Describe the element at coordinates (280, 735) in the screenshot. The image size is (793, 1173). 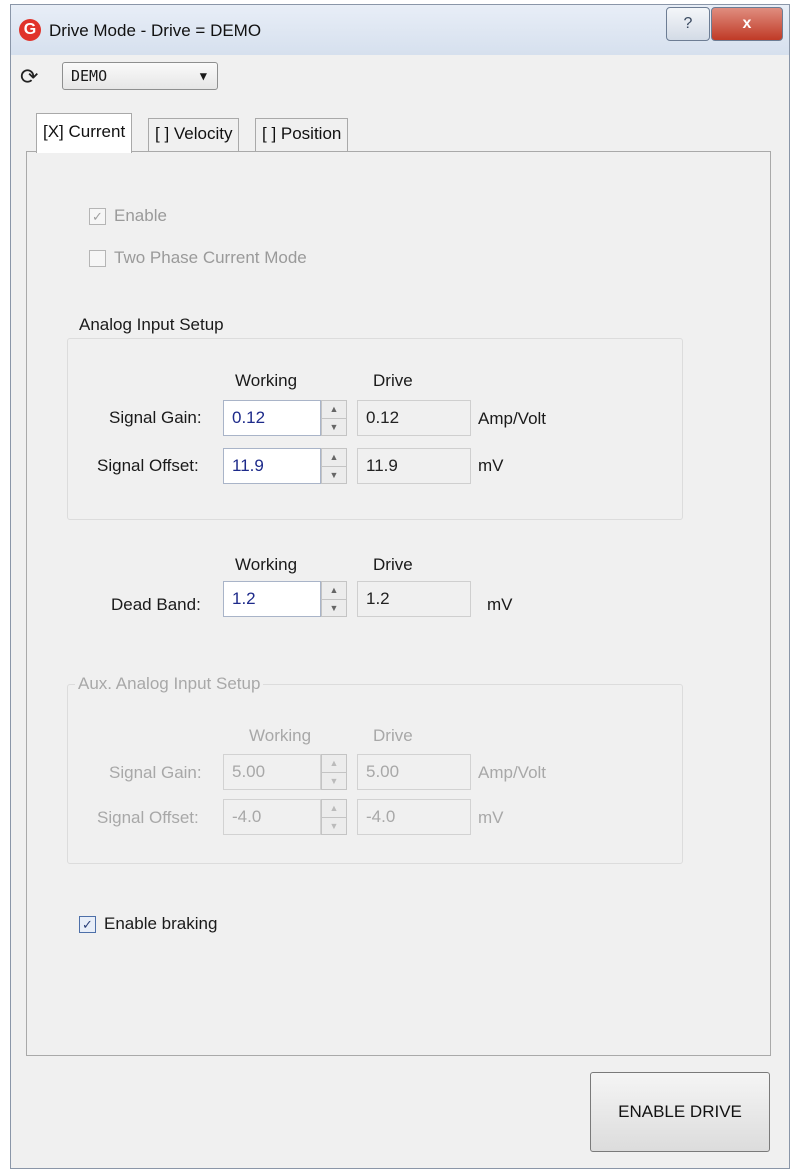
I see `aux-working-header: Working` at that location.